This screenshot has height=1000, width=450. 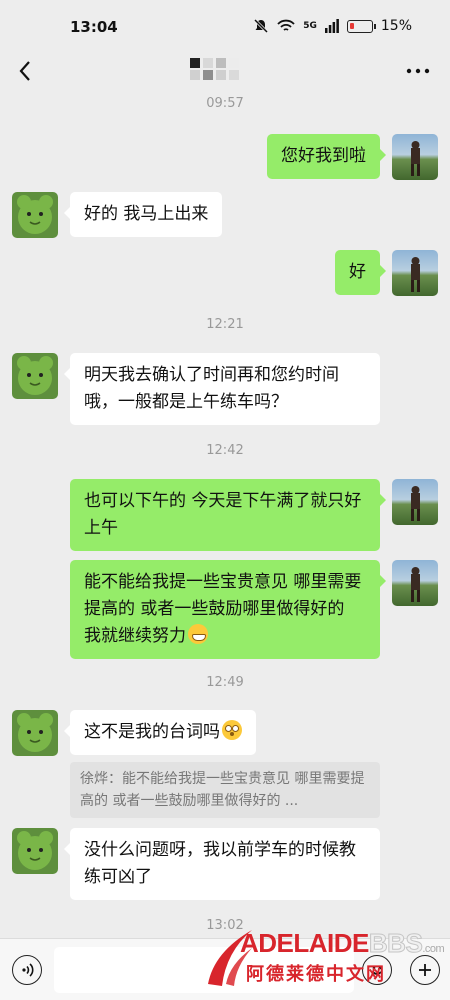 I want to click on message-bubble-incoming: 好的 我马上出来, so click(x=143, y=214).